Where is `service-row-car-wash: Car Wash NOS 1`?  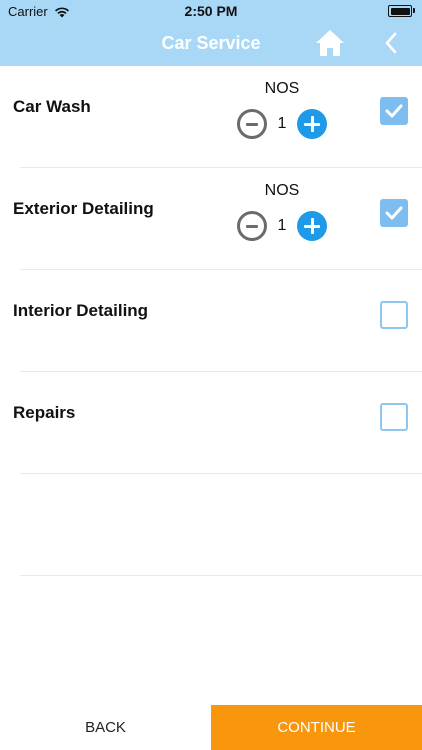
service-row-car-wash: Car Wash NOS 1 is located at coordinates (211, 117).